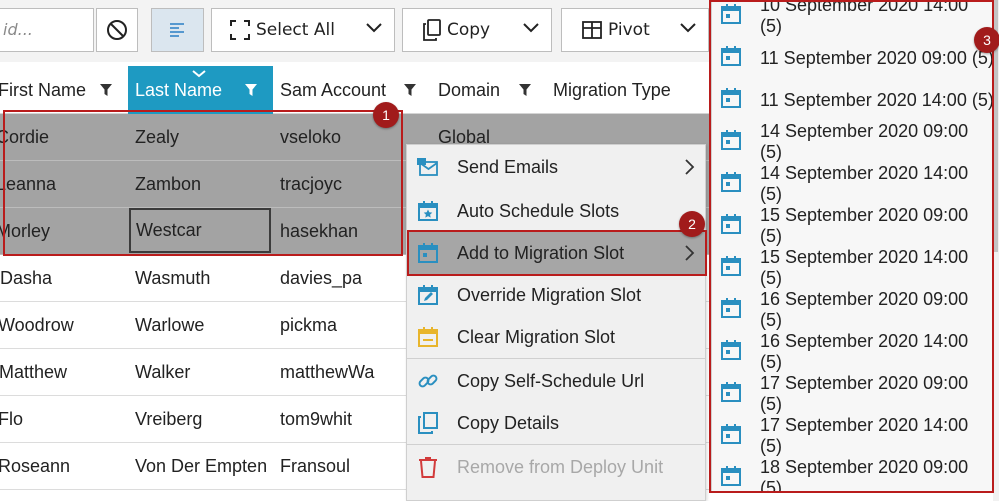  I want to click on cell-sam-account: tracjoyc, so click(311, 184).